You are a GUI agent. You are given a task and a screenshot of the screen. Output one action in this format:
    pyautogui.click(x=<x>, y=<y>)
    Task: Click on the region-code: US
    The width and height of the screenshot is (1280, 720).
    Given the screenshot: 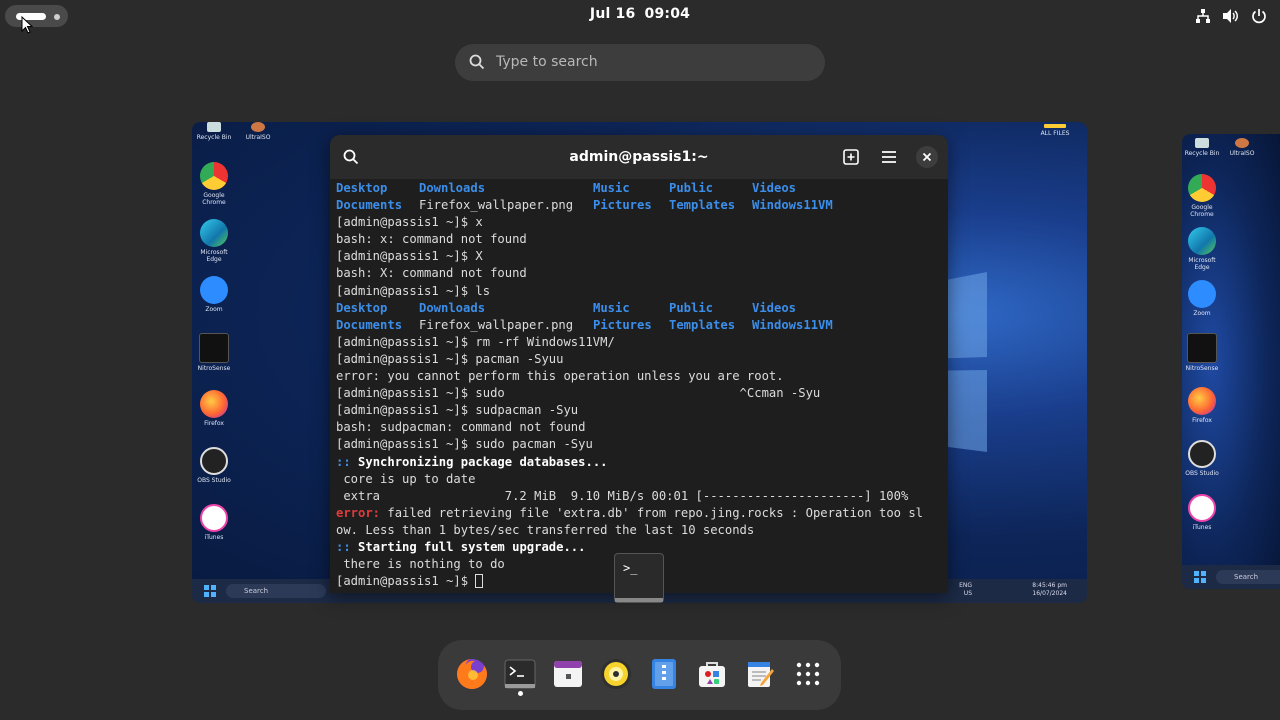 What is the action you would take?
    pyautogui.click(x=967, y=593)
    